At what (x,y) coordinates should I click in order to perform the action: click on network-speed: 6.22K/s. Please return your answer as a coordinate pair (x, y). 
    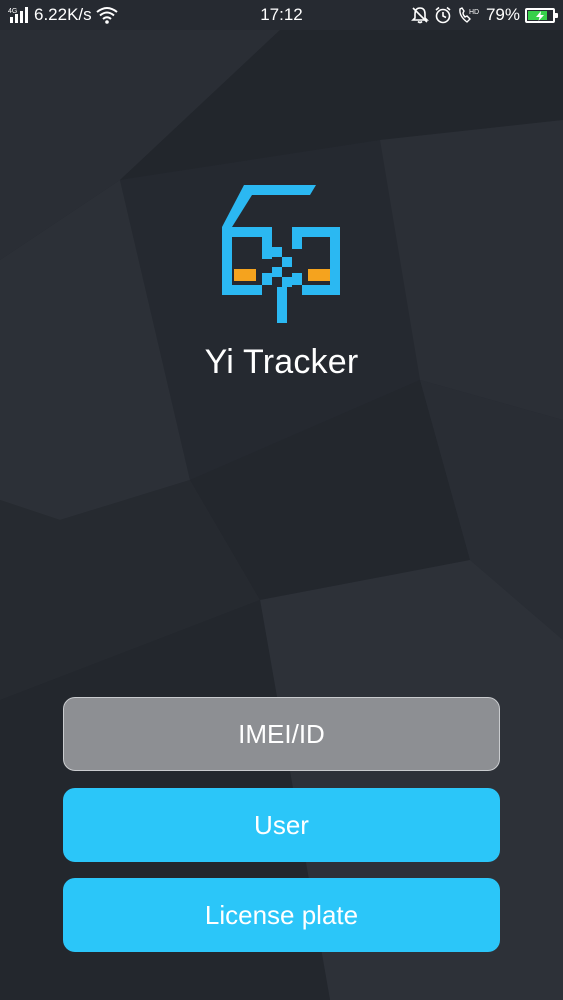
    Looking at the image, I should click on (63, 14).